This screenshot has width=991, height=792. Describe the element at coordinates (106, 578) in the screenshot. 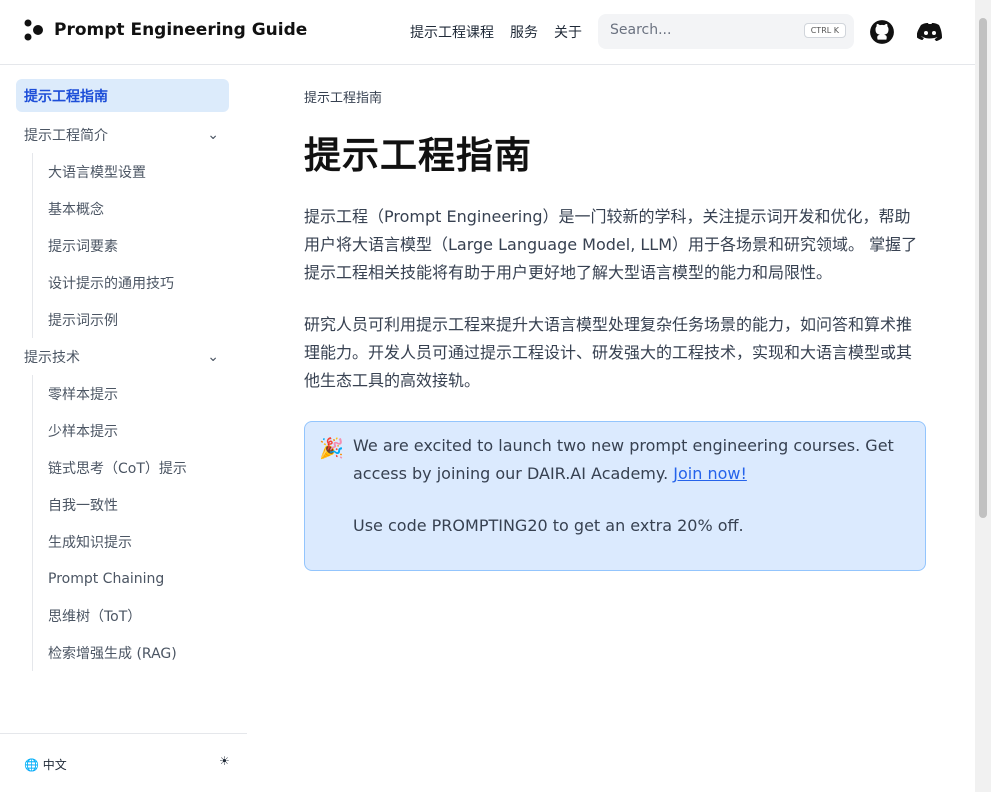

I see `sidebar-item-label: Prompt Chaining` at that location.